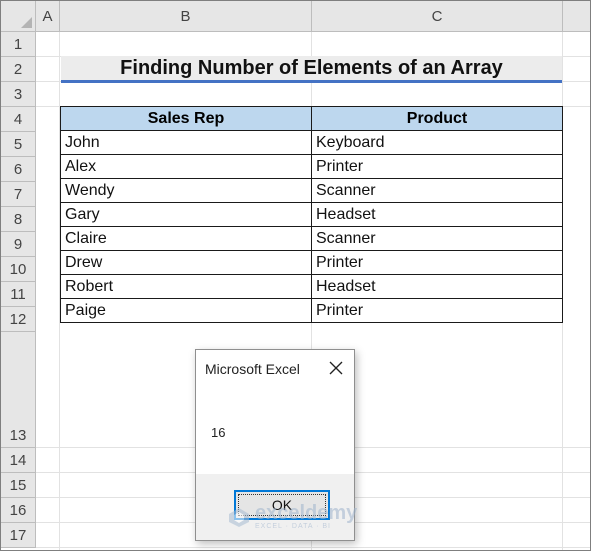  Describe the element at coordinates (186, 16) in the screenshot. I see `column-header-b: B` at that location.